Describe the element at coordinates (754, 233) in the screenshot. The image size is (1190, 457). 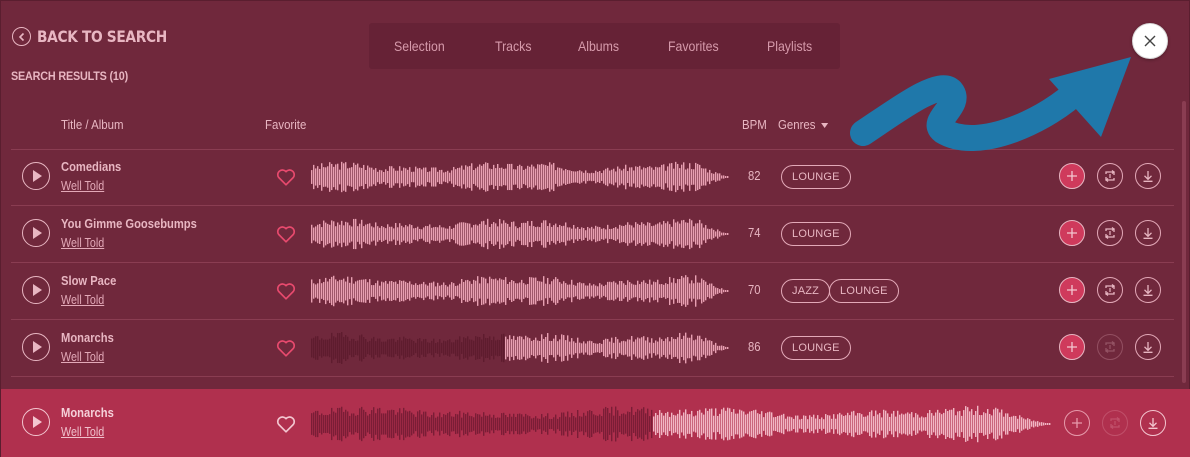
I see `bpm-value: 74` at that location.